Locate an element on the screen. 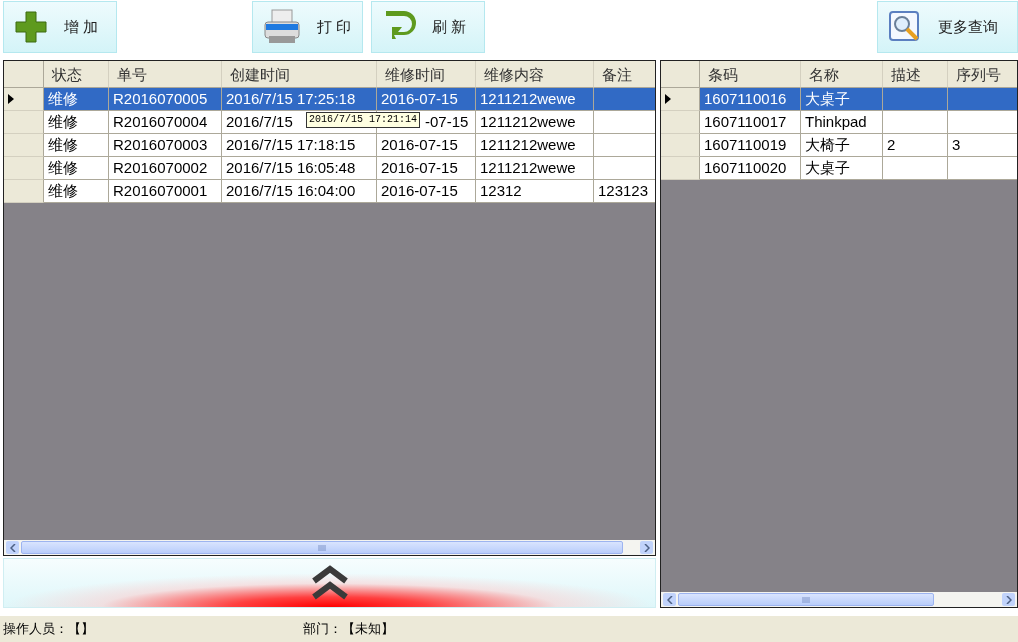 The height and width of the screenshot is (642, 1018). toolbar-button: 刷 新 is located at coordinates (428, 27).